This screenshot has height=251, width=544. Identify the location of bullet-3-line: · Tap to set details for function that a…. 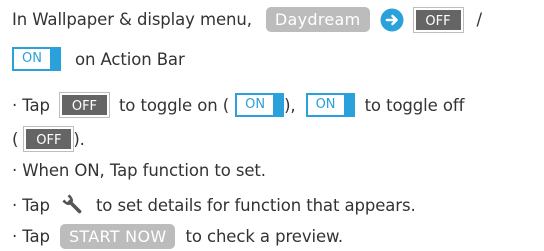
(214, 205).